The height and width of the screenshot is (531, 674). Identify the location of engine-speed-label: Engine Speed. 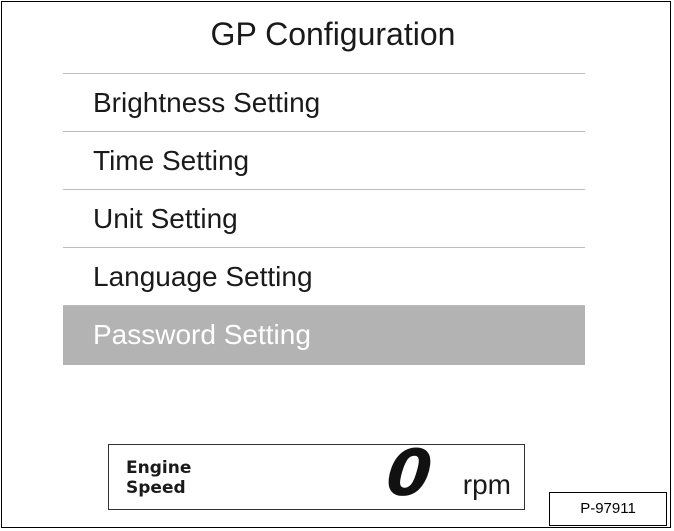
(159, 478).